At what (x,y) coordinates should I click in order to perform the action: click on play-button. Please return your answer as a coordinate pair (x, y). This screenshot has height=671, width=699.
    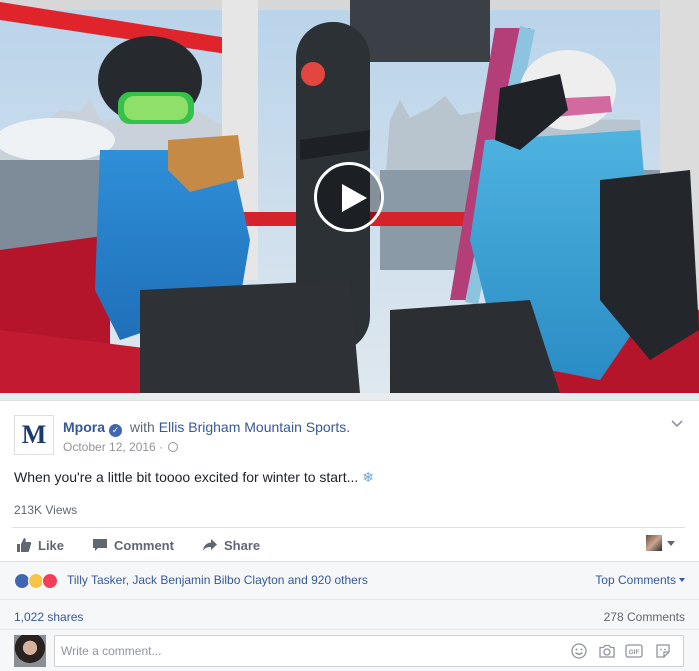
    Looking at the image, I should click on (349, 197).